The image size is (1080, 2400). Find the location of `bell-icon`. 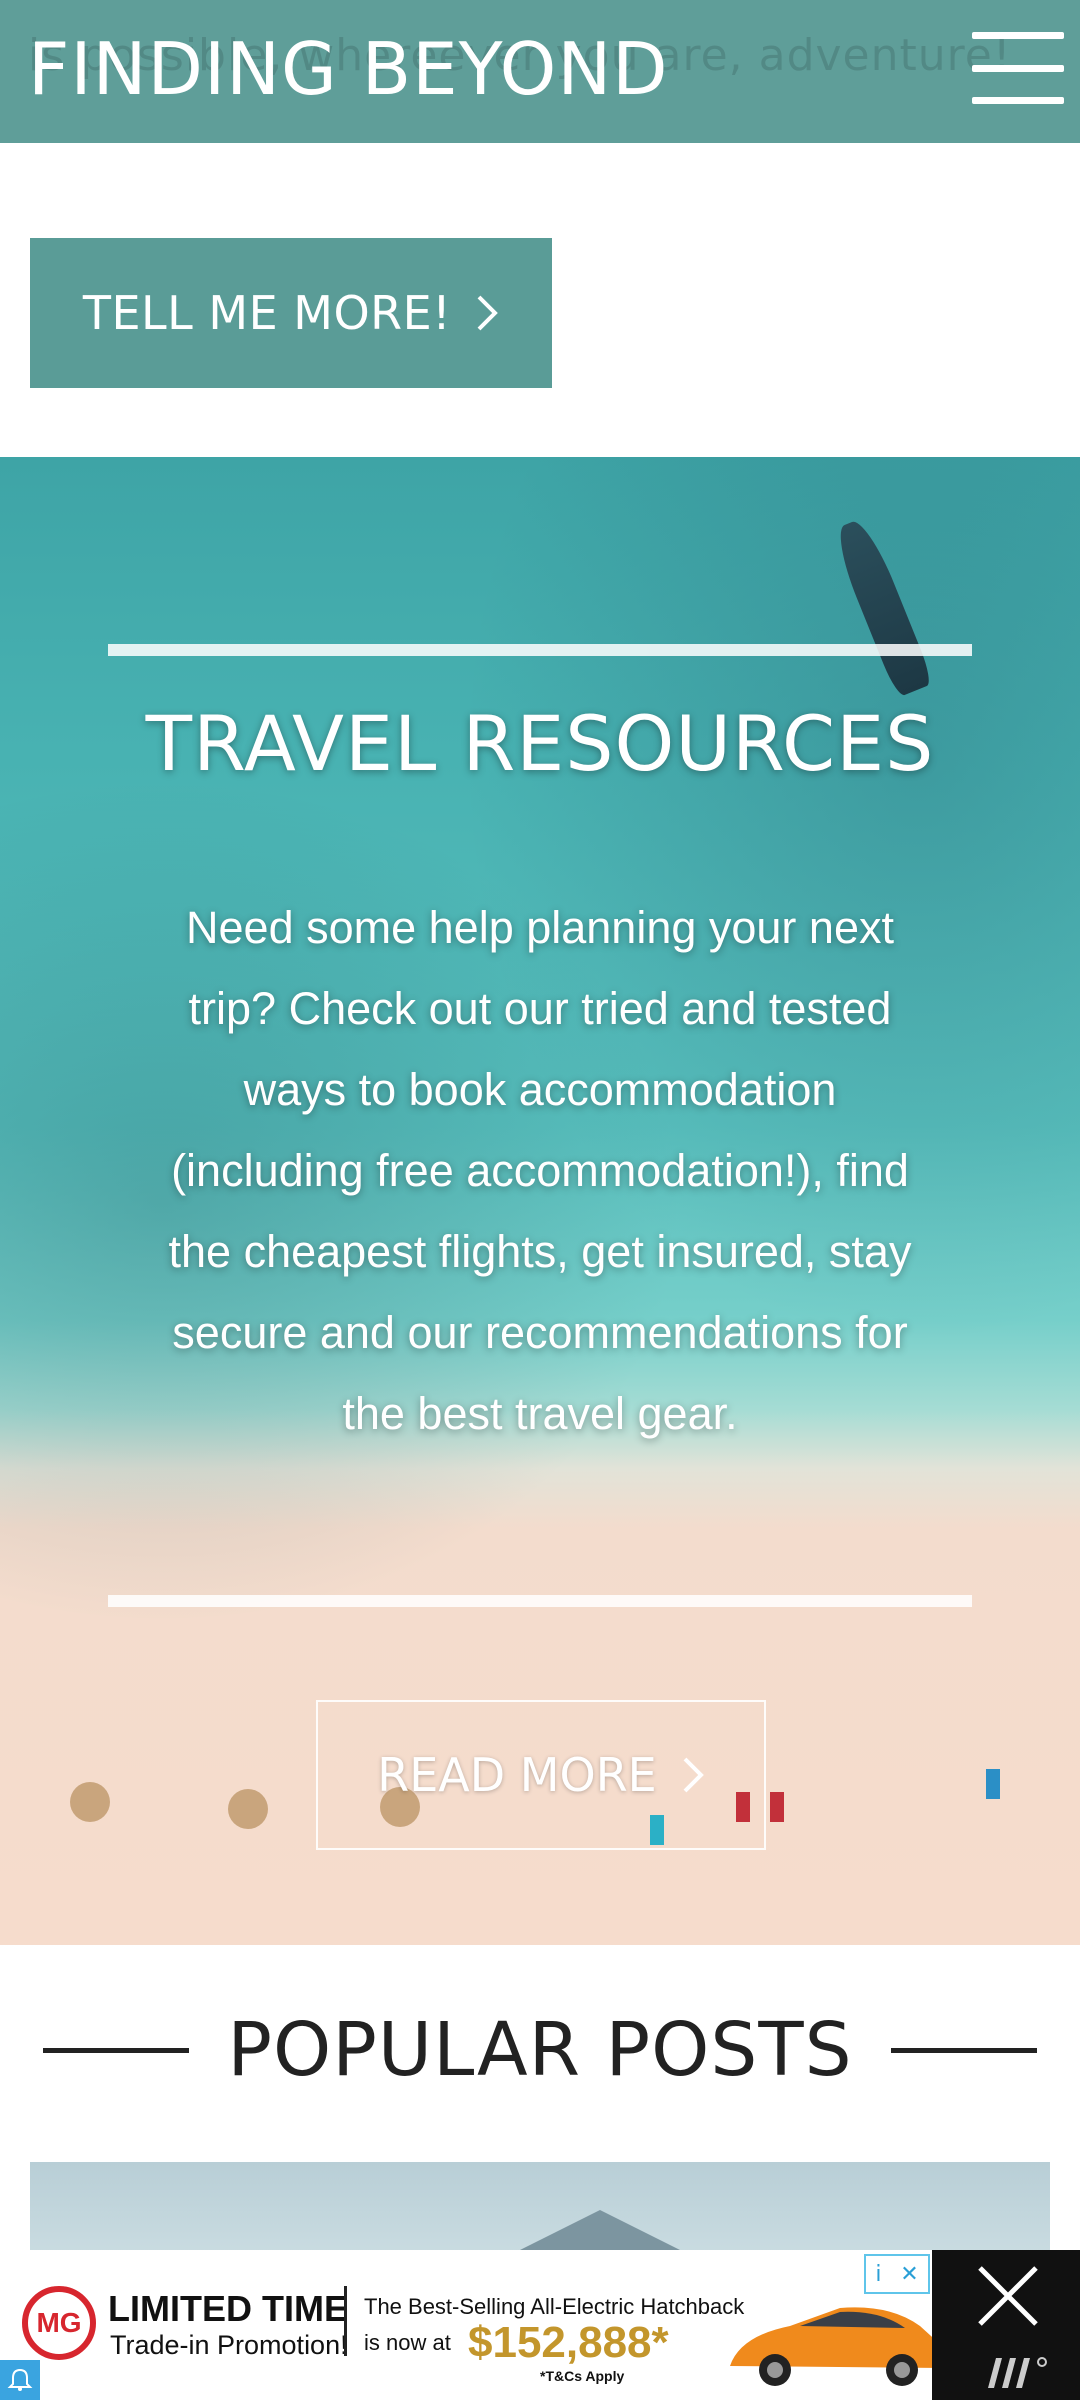

bell-icon is located at coordinates (20, 2379).